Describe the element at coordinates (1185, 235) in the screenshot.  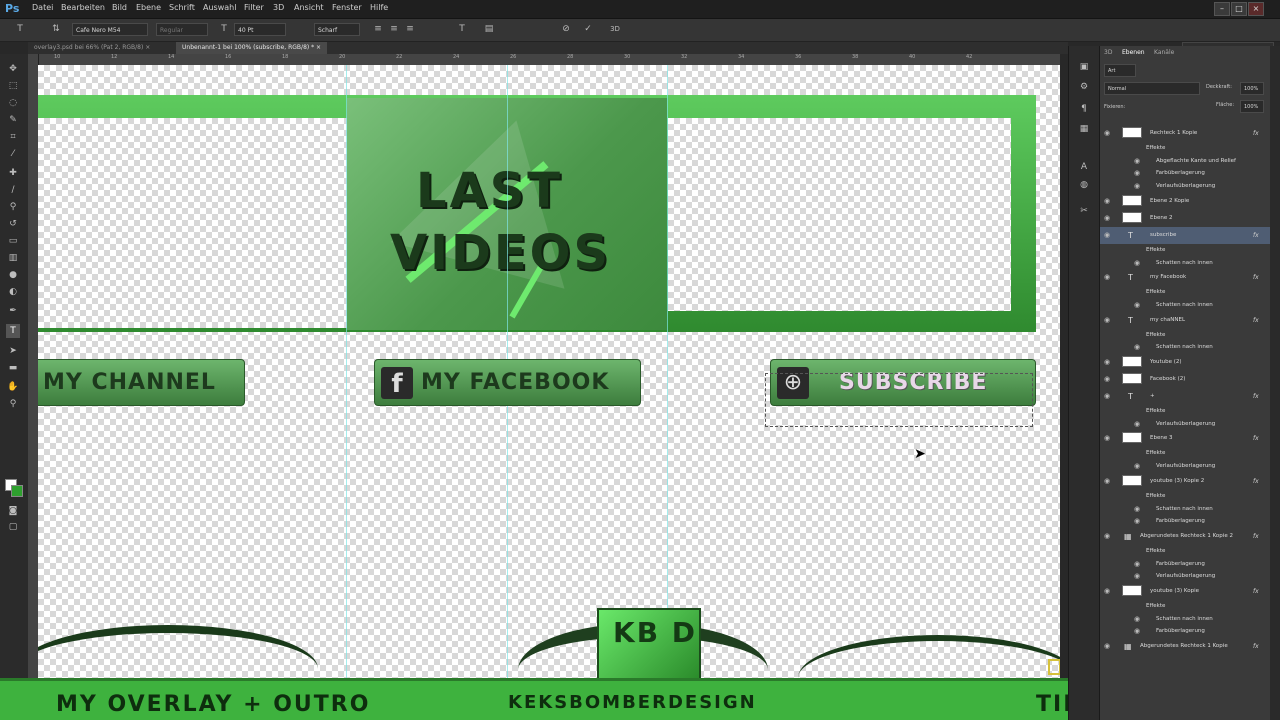
I see `layer-row: ◉ Tsubscribe fx` at that location.